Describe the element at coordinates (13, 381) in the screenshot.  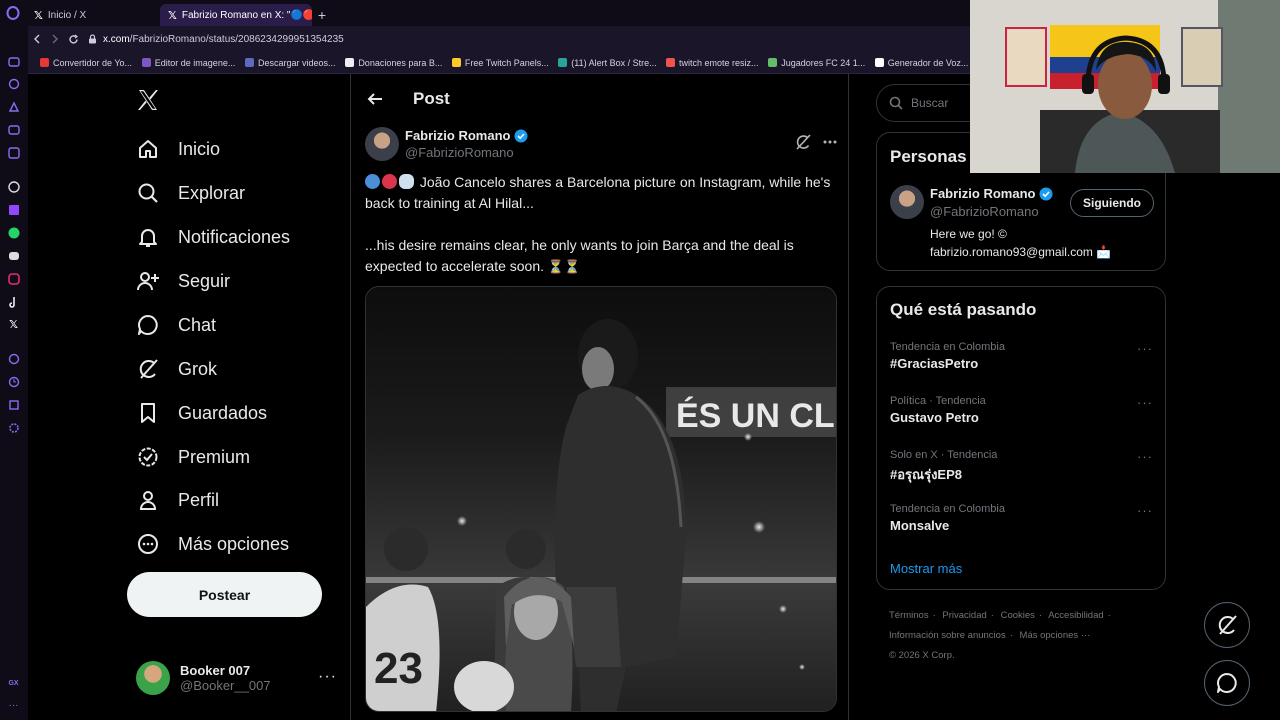
I see `sidebar-history-icon` at that location.